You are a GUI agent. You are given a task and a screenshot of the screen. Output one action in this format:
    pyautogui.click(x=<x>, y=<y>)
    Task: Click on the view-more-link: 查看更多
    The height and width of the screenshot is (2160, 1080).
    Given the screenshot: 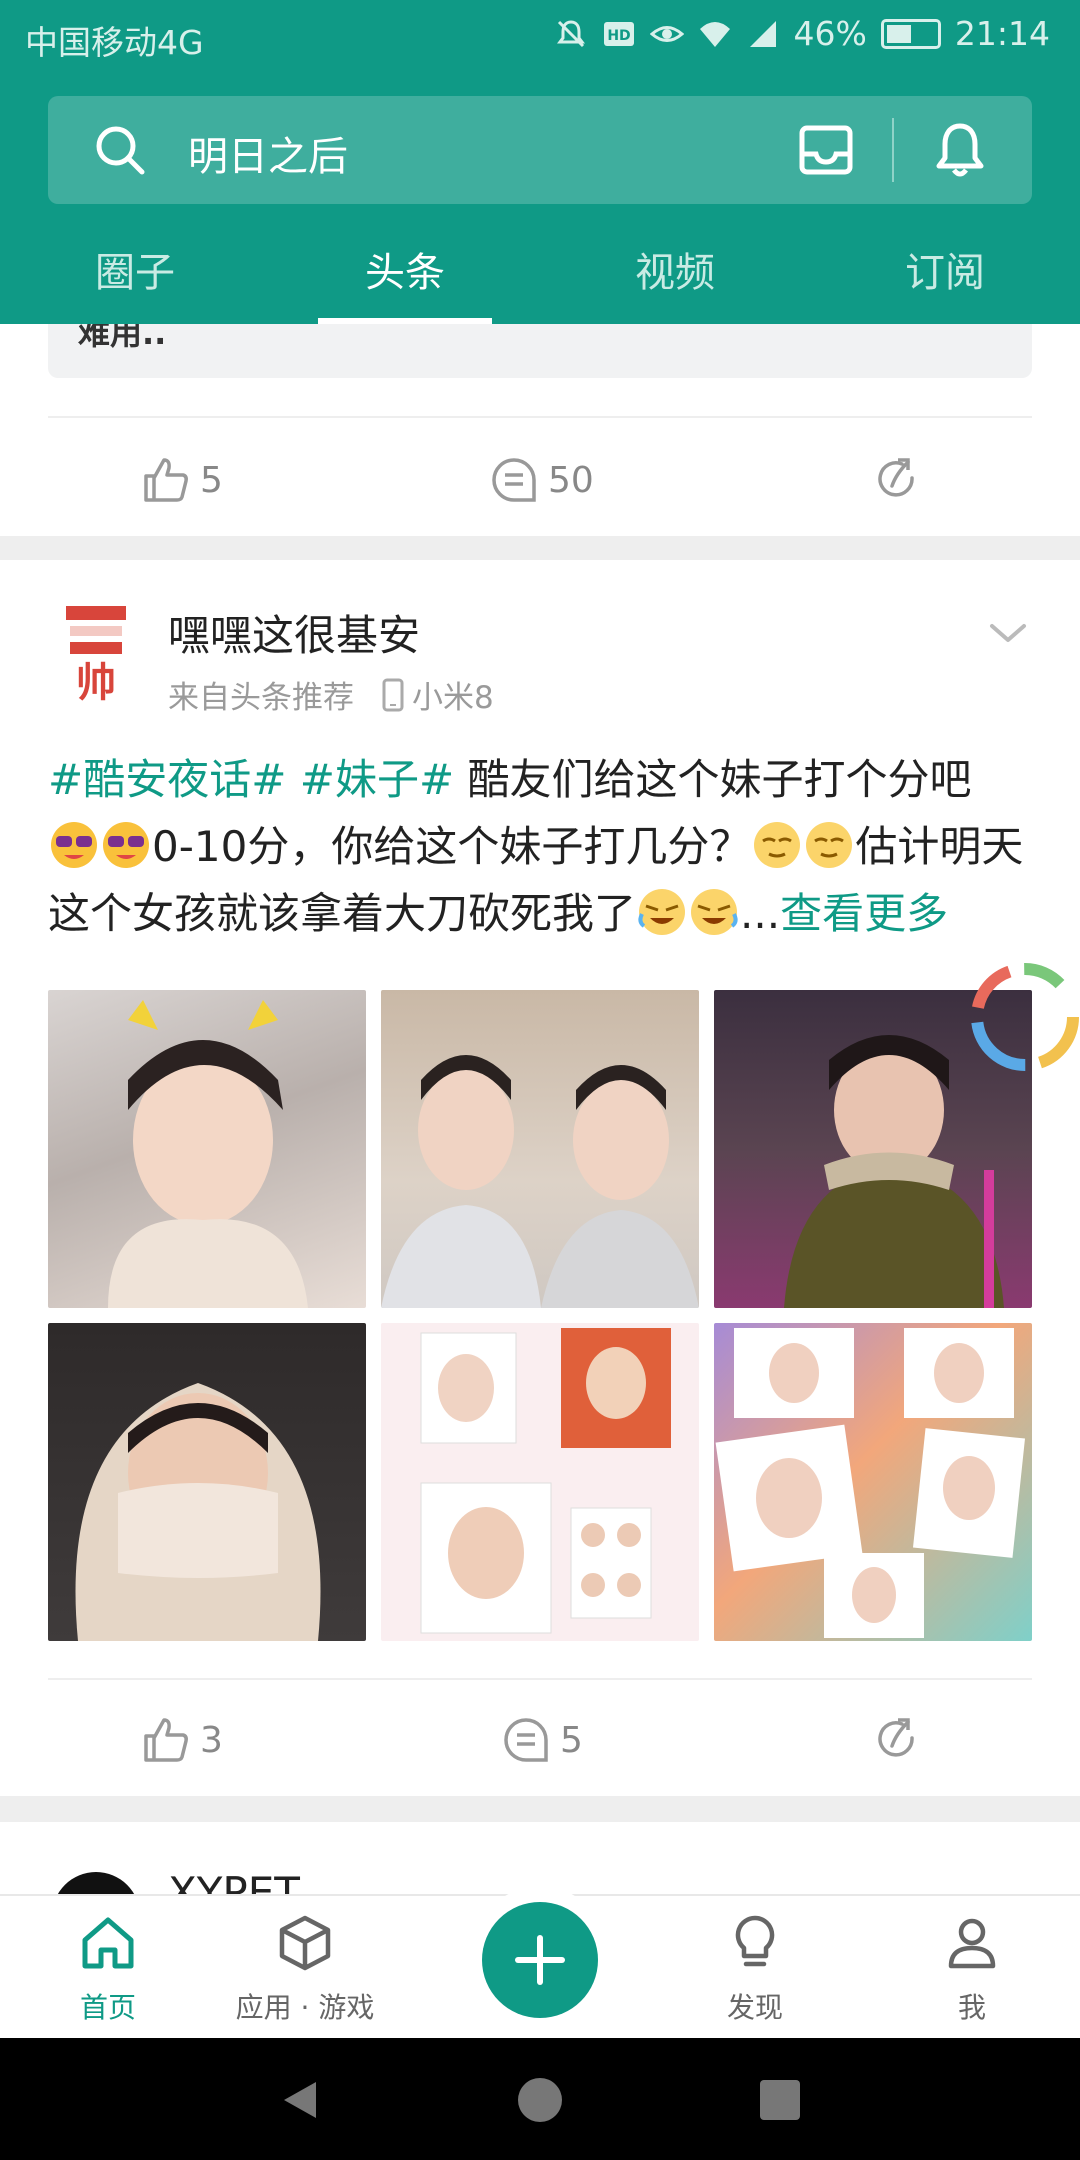 What is the action you would take?
    pyautogui.click(x=864, y=913)
    